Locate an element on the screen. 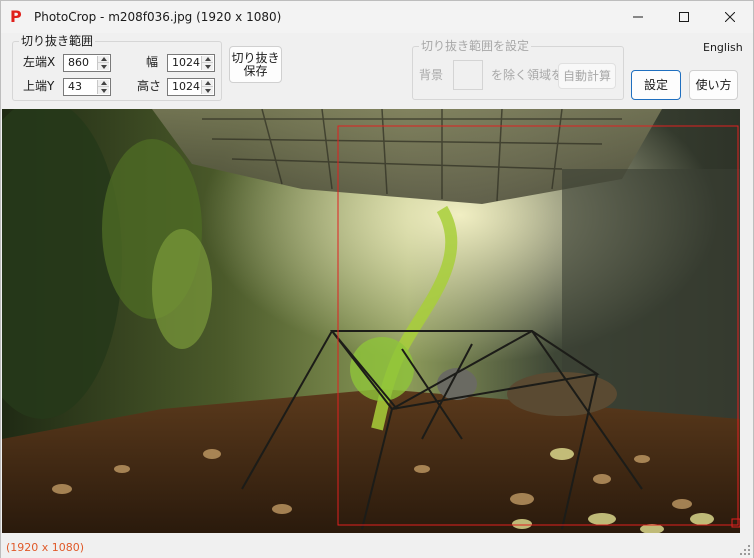  maximize-button is located at coordinates (684, 17).